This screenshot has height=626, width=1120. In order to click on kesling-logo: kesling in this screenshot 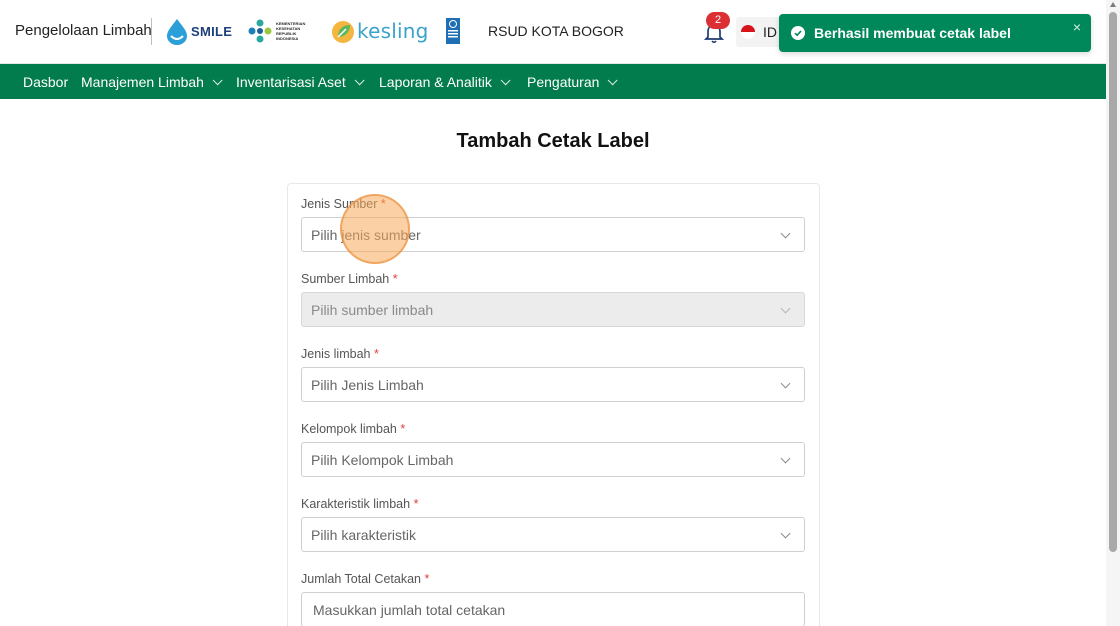, I will do `click(379, 31)`.